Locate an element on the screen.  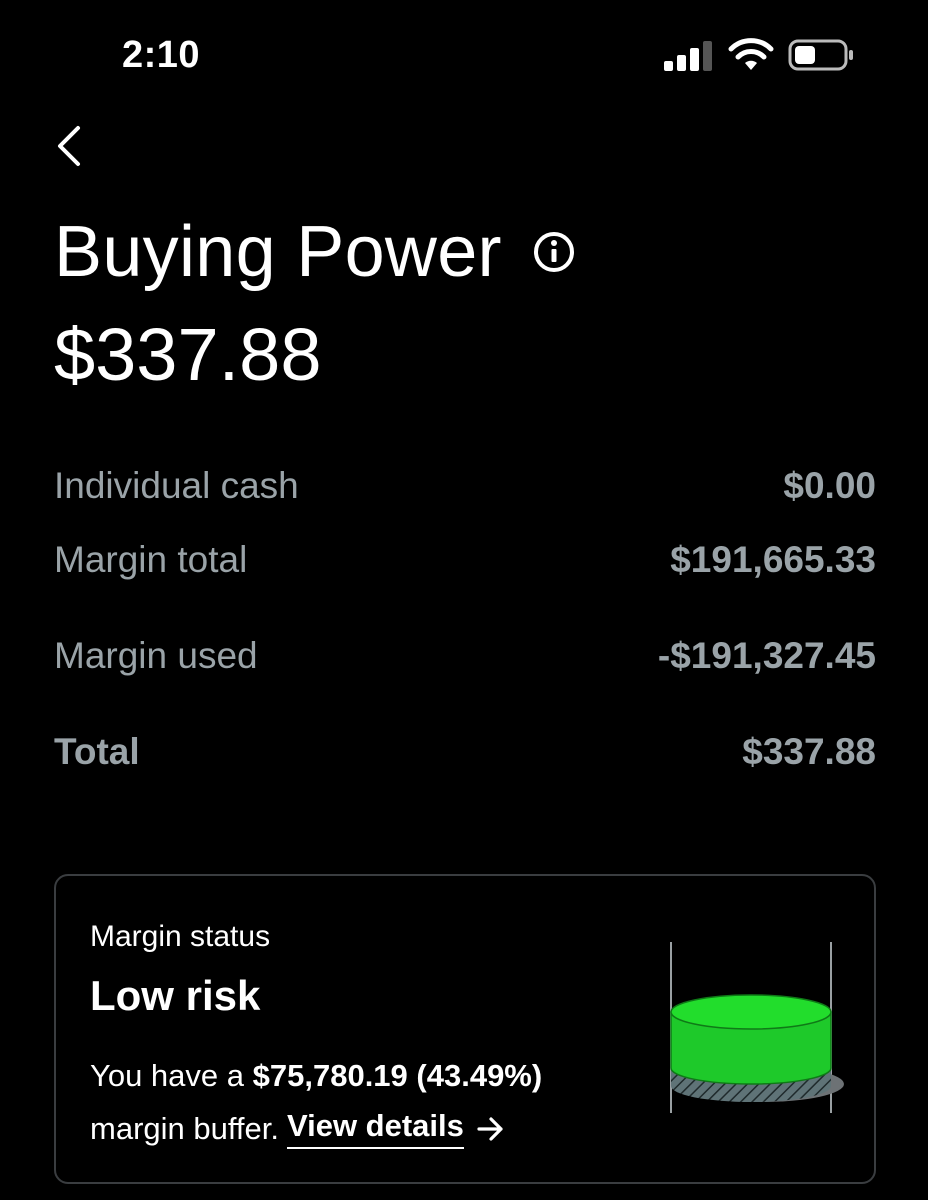
breakdown-row-total: Total $337.88 is located at coordinates (465, 752).